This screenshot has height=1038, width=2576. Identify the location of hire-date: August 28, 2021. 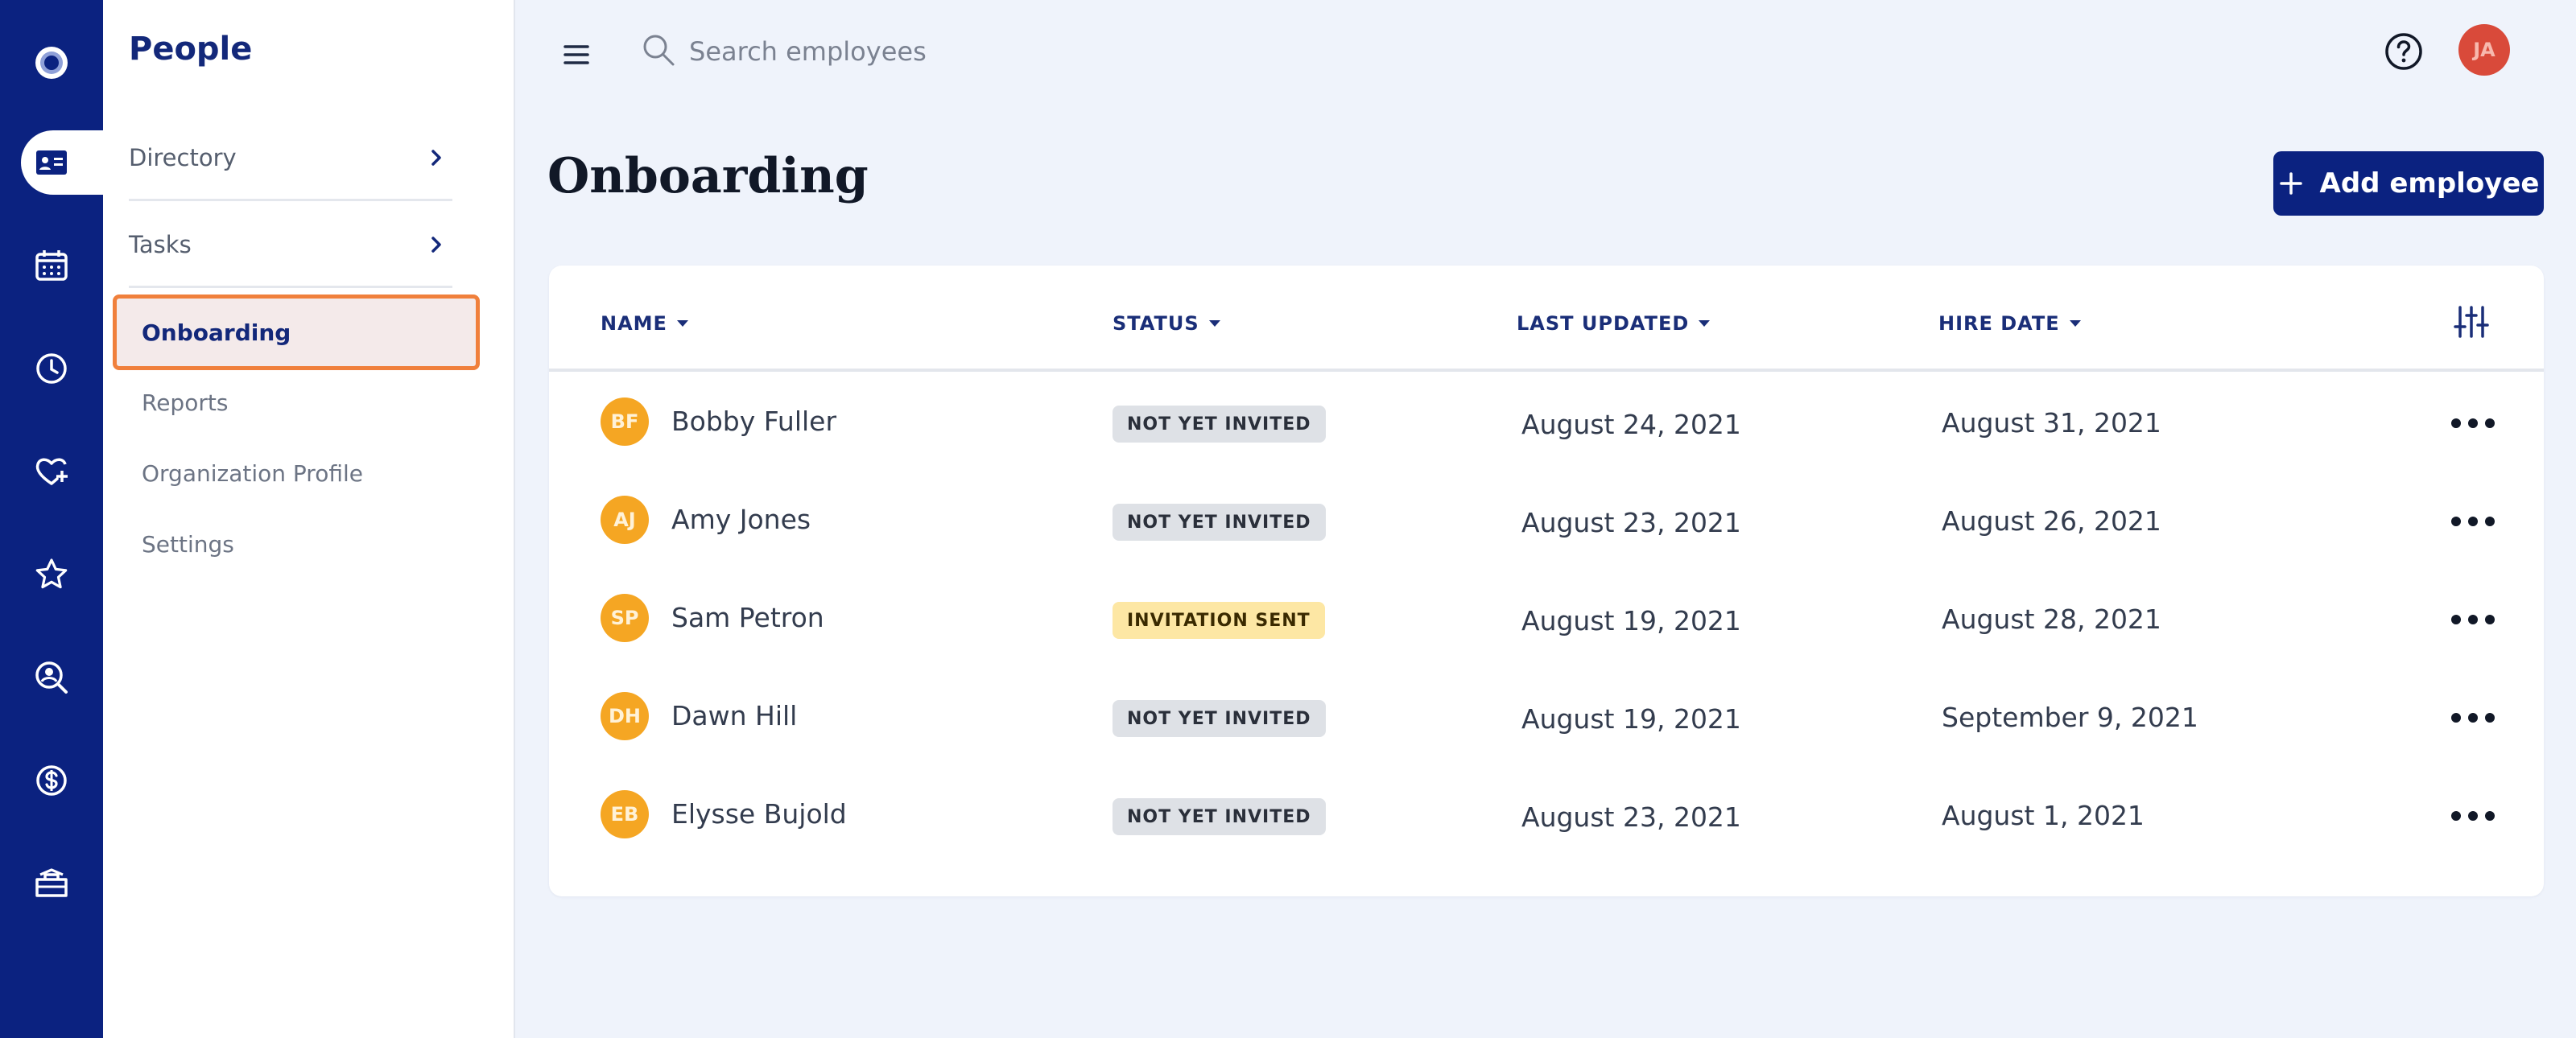
(2051, 619).